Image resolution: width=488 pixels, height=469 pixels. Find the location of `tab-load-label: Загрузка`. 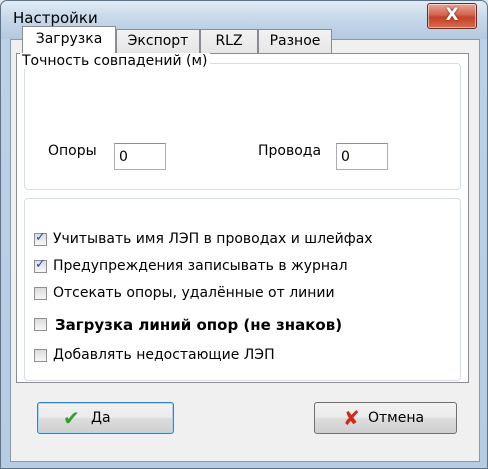

tab-load-label: Загрузка is located at coordinates (69, 39).